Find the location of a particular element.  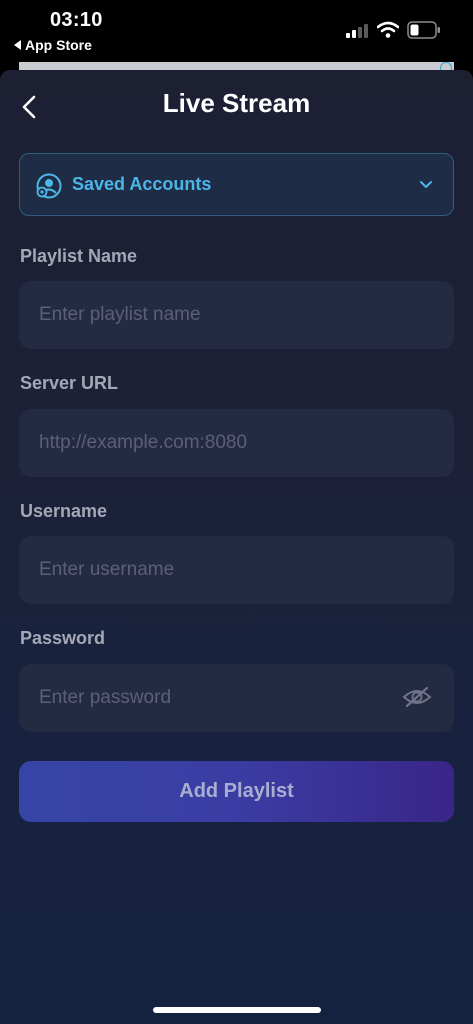

ad-info-icon is located at coordinates (446, 66).